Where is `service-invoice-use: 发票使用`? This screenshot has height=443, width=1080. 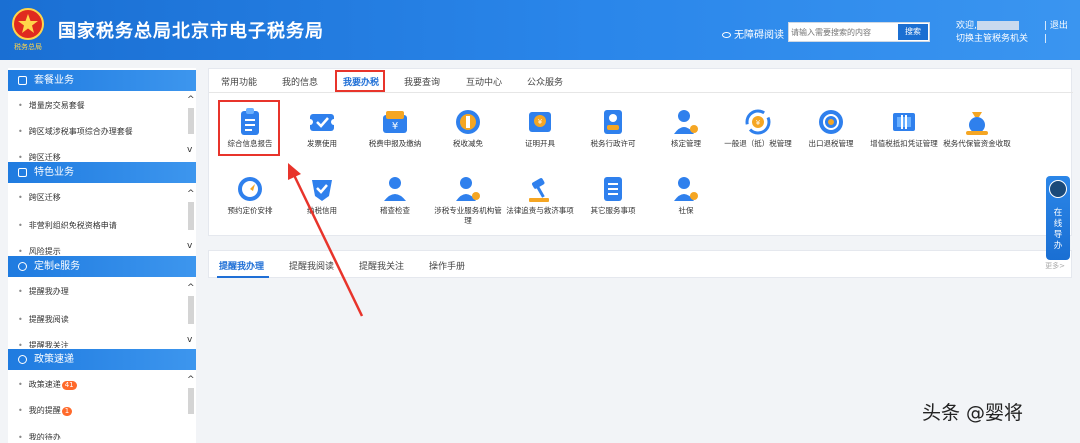
service-invoice-use: 发票使用 is located at coordinates (322, 137).